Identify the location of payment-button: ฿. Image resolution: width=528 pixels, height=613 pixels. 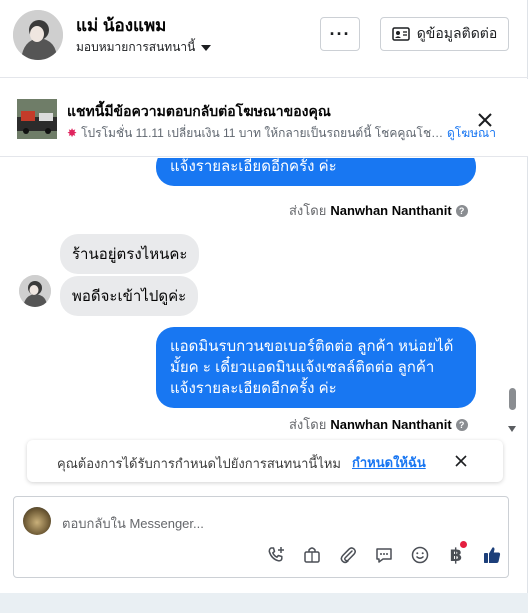
(456, 554).